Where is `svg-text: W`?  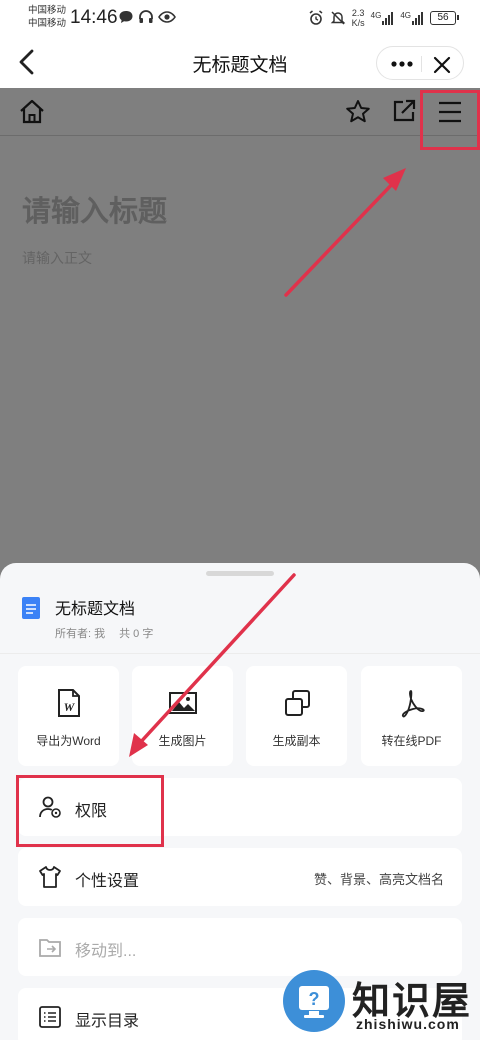 svg-text: W is located at coordinates (70, 707).